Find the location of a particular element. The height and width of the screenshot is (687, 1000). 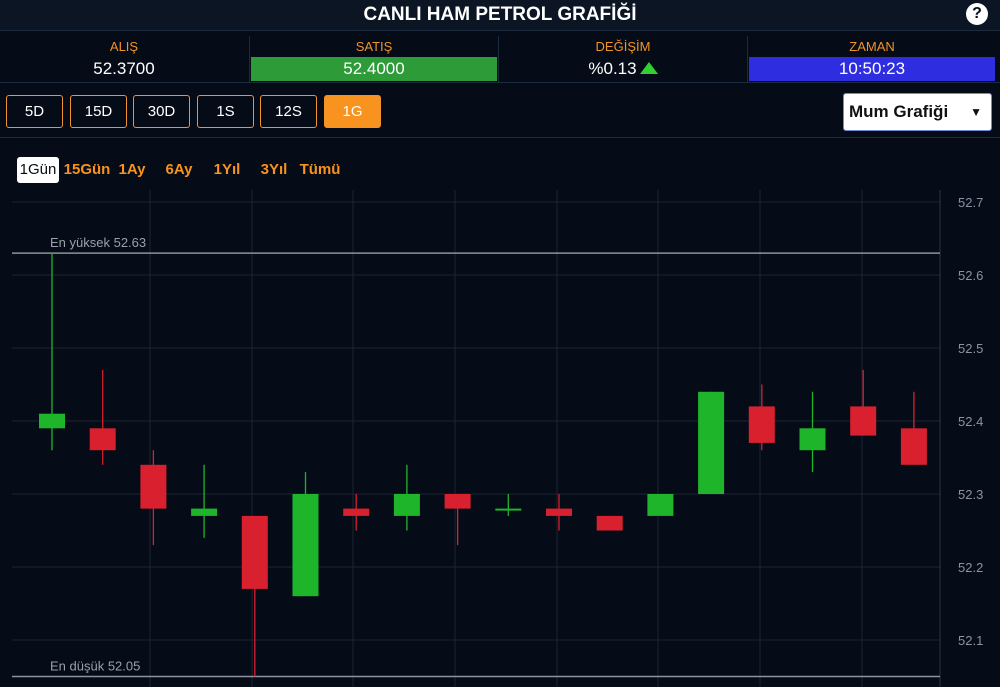

period-button-1g: 1G is located at coordinates (352, 111).